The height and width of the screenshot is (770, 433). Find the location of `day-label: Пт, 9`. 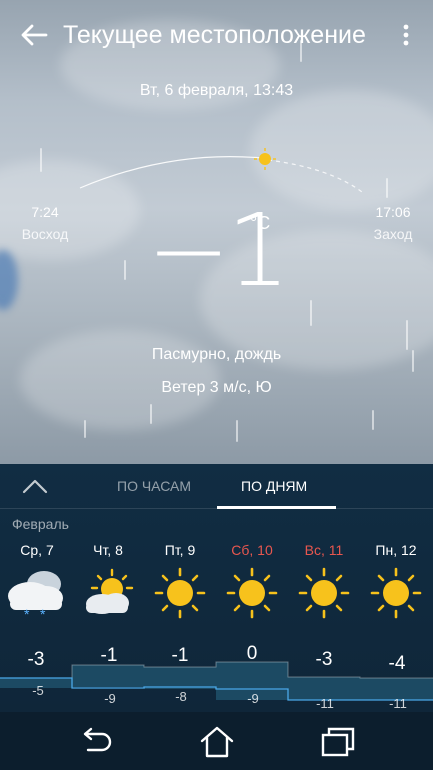

day-label: Пт, 9 is located at coordinates (180, 550).